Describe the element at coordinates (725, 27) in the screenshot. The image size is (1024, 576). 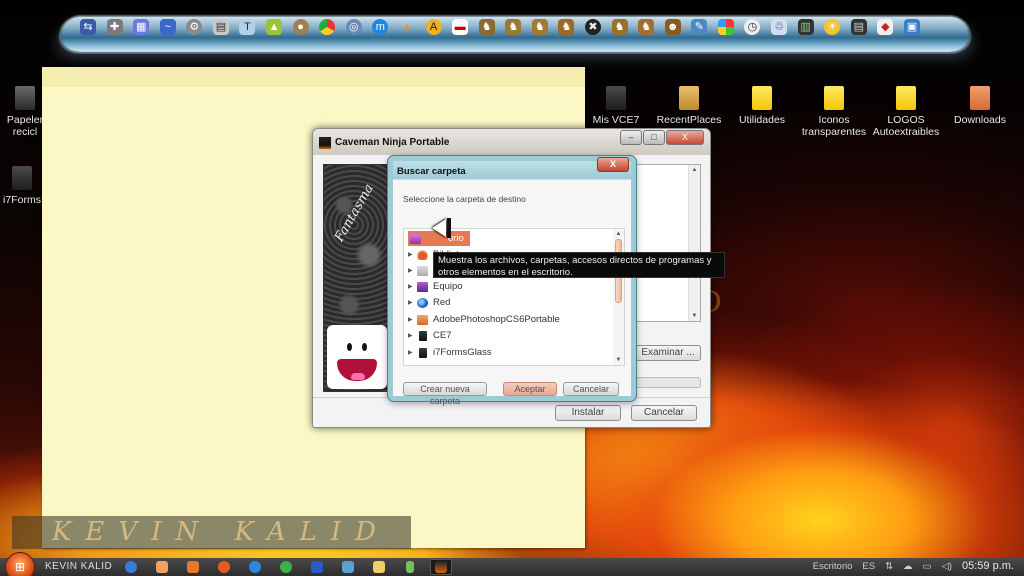
I see `windows-logo-icon` at that location.